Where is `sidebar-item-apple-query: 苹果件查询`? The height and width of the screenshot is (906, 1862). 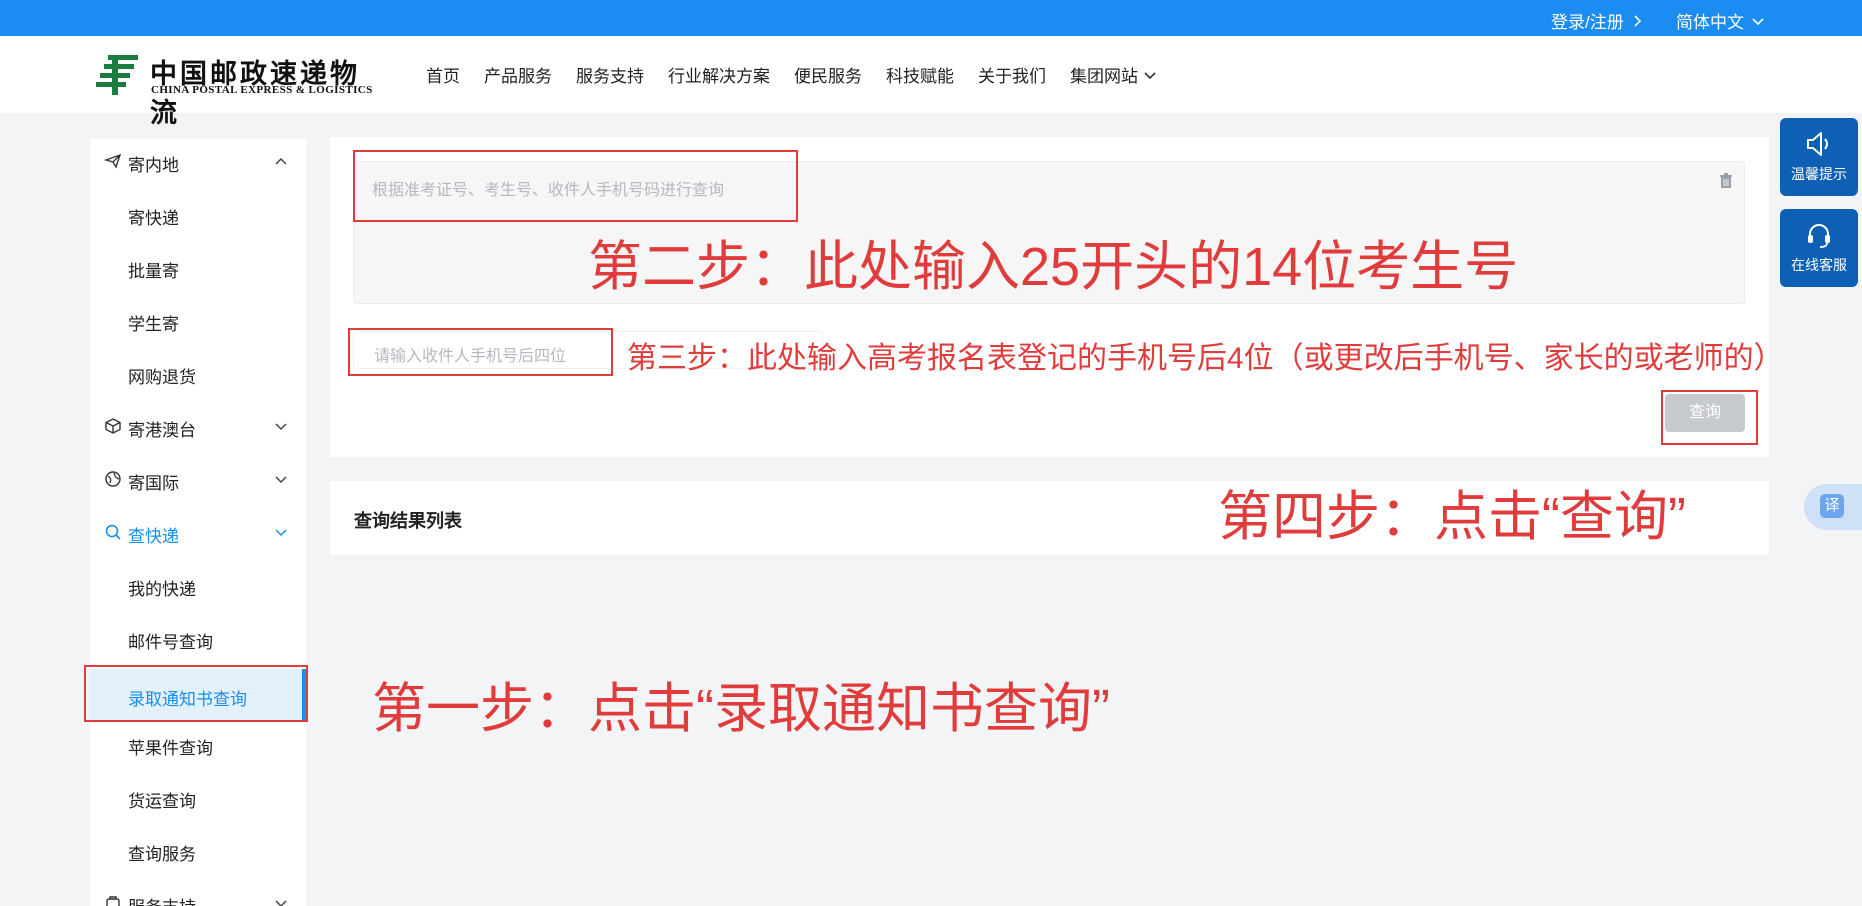
sidebar-item-apple-query: 苹果件查询 is located at coordinates (198, 744).